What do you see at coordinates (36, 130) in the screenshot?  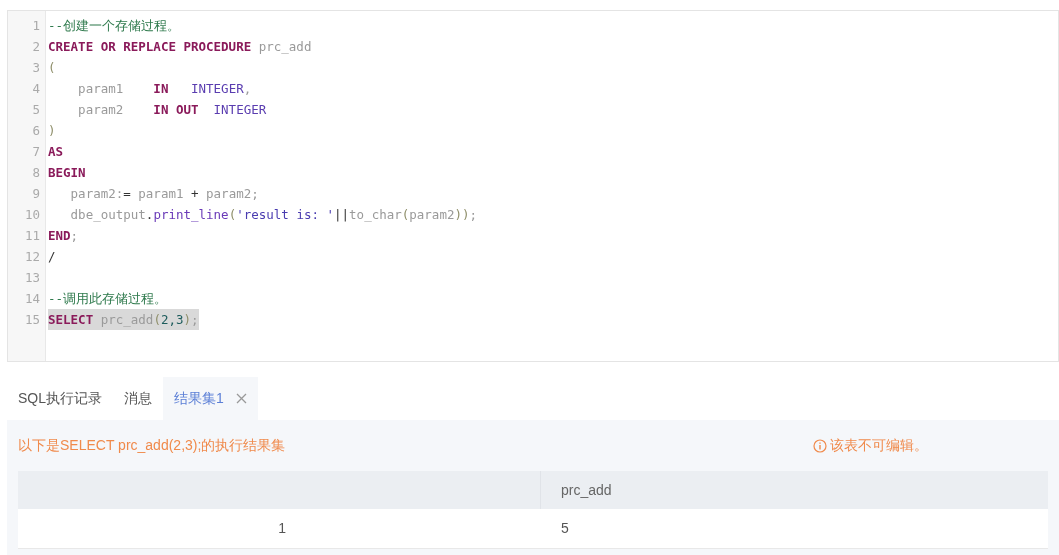 I see `line-number: 6` at bounding box center [36, 130].